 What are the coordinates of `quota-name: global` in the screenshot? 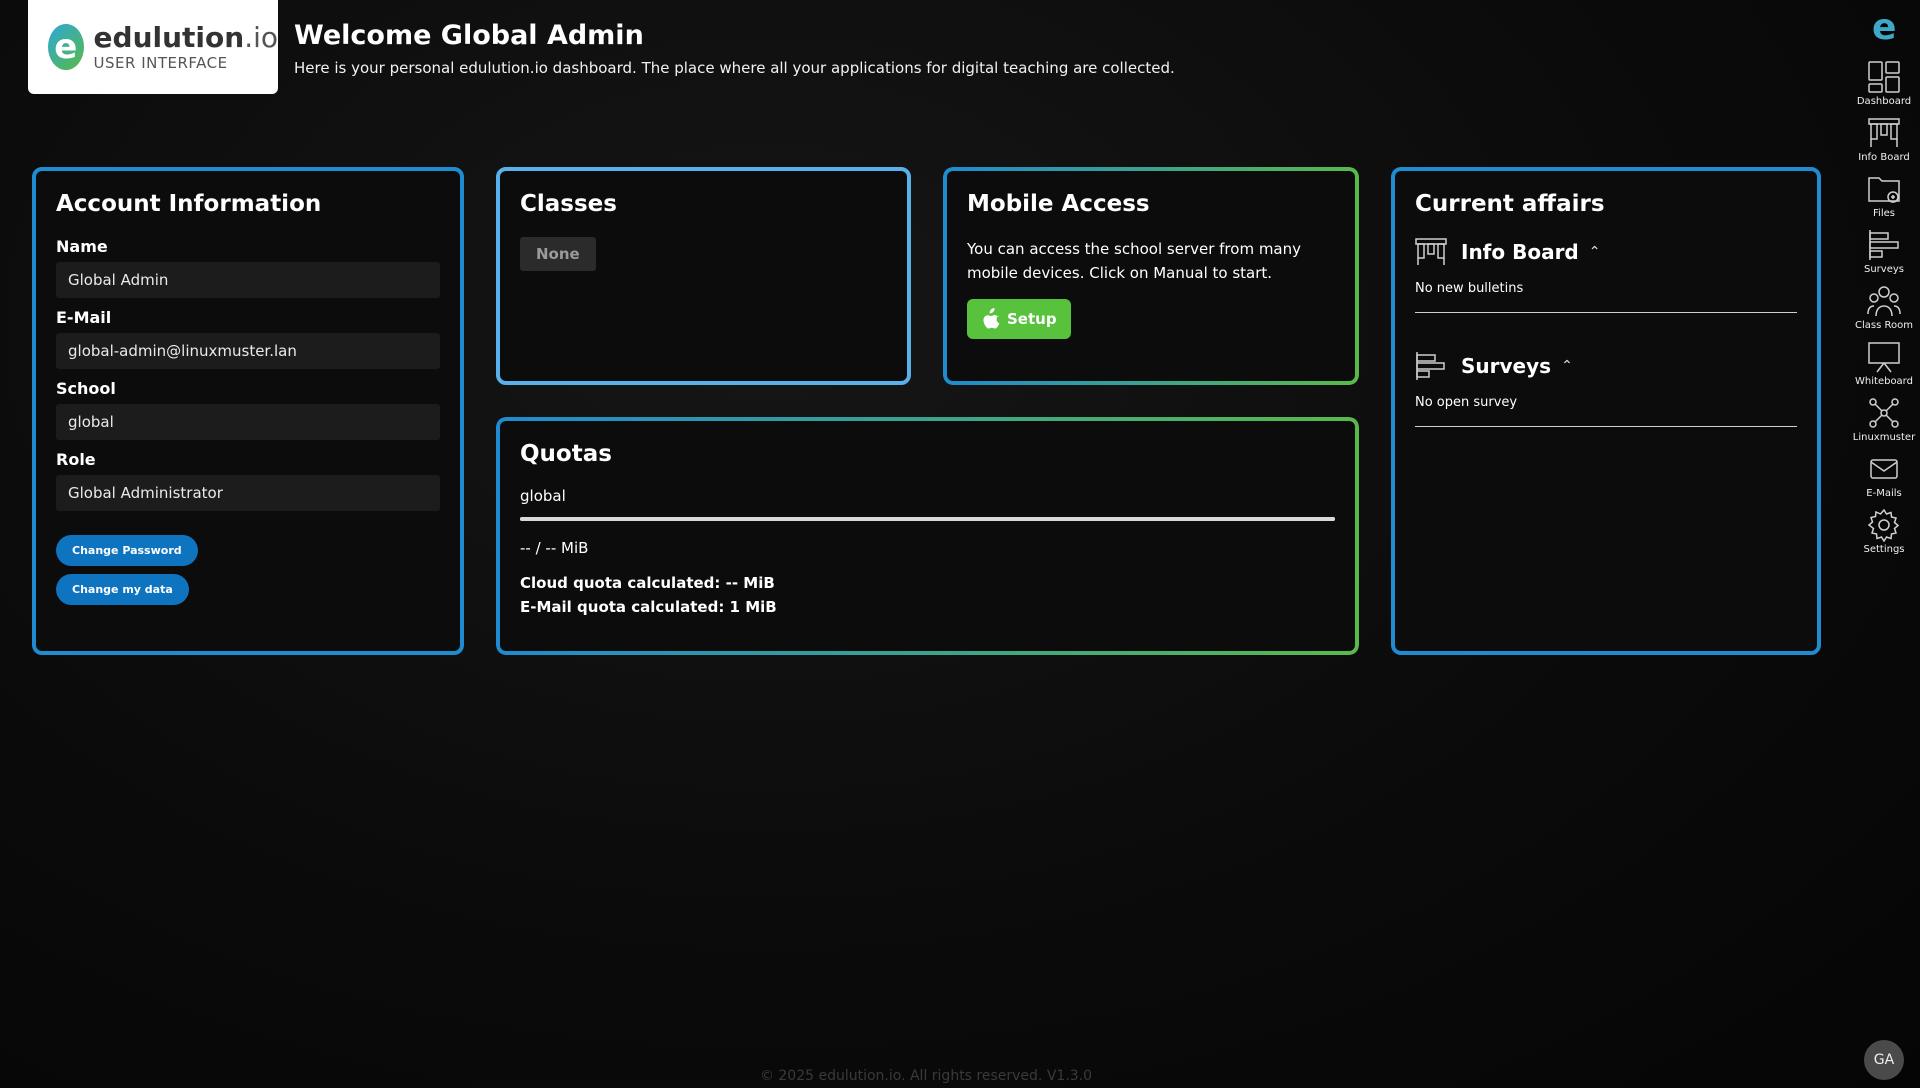 It's located at (543, 496).